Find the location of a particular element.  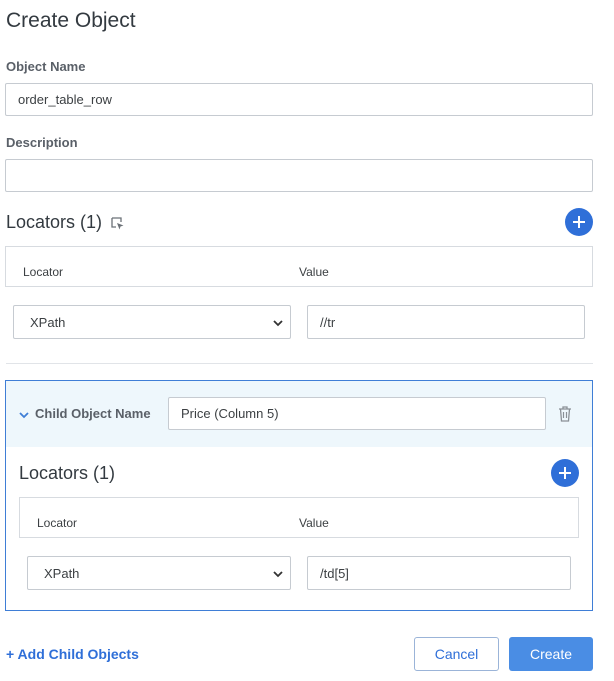

locators-title-text: Locators (1) is located at coordinates (54, 222).